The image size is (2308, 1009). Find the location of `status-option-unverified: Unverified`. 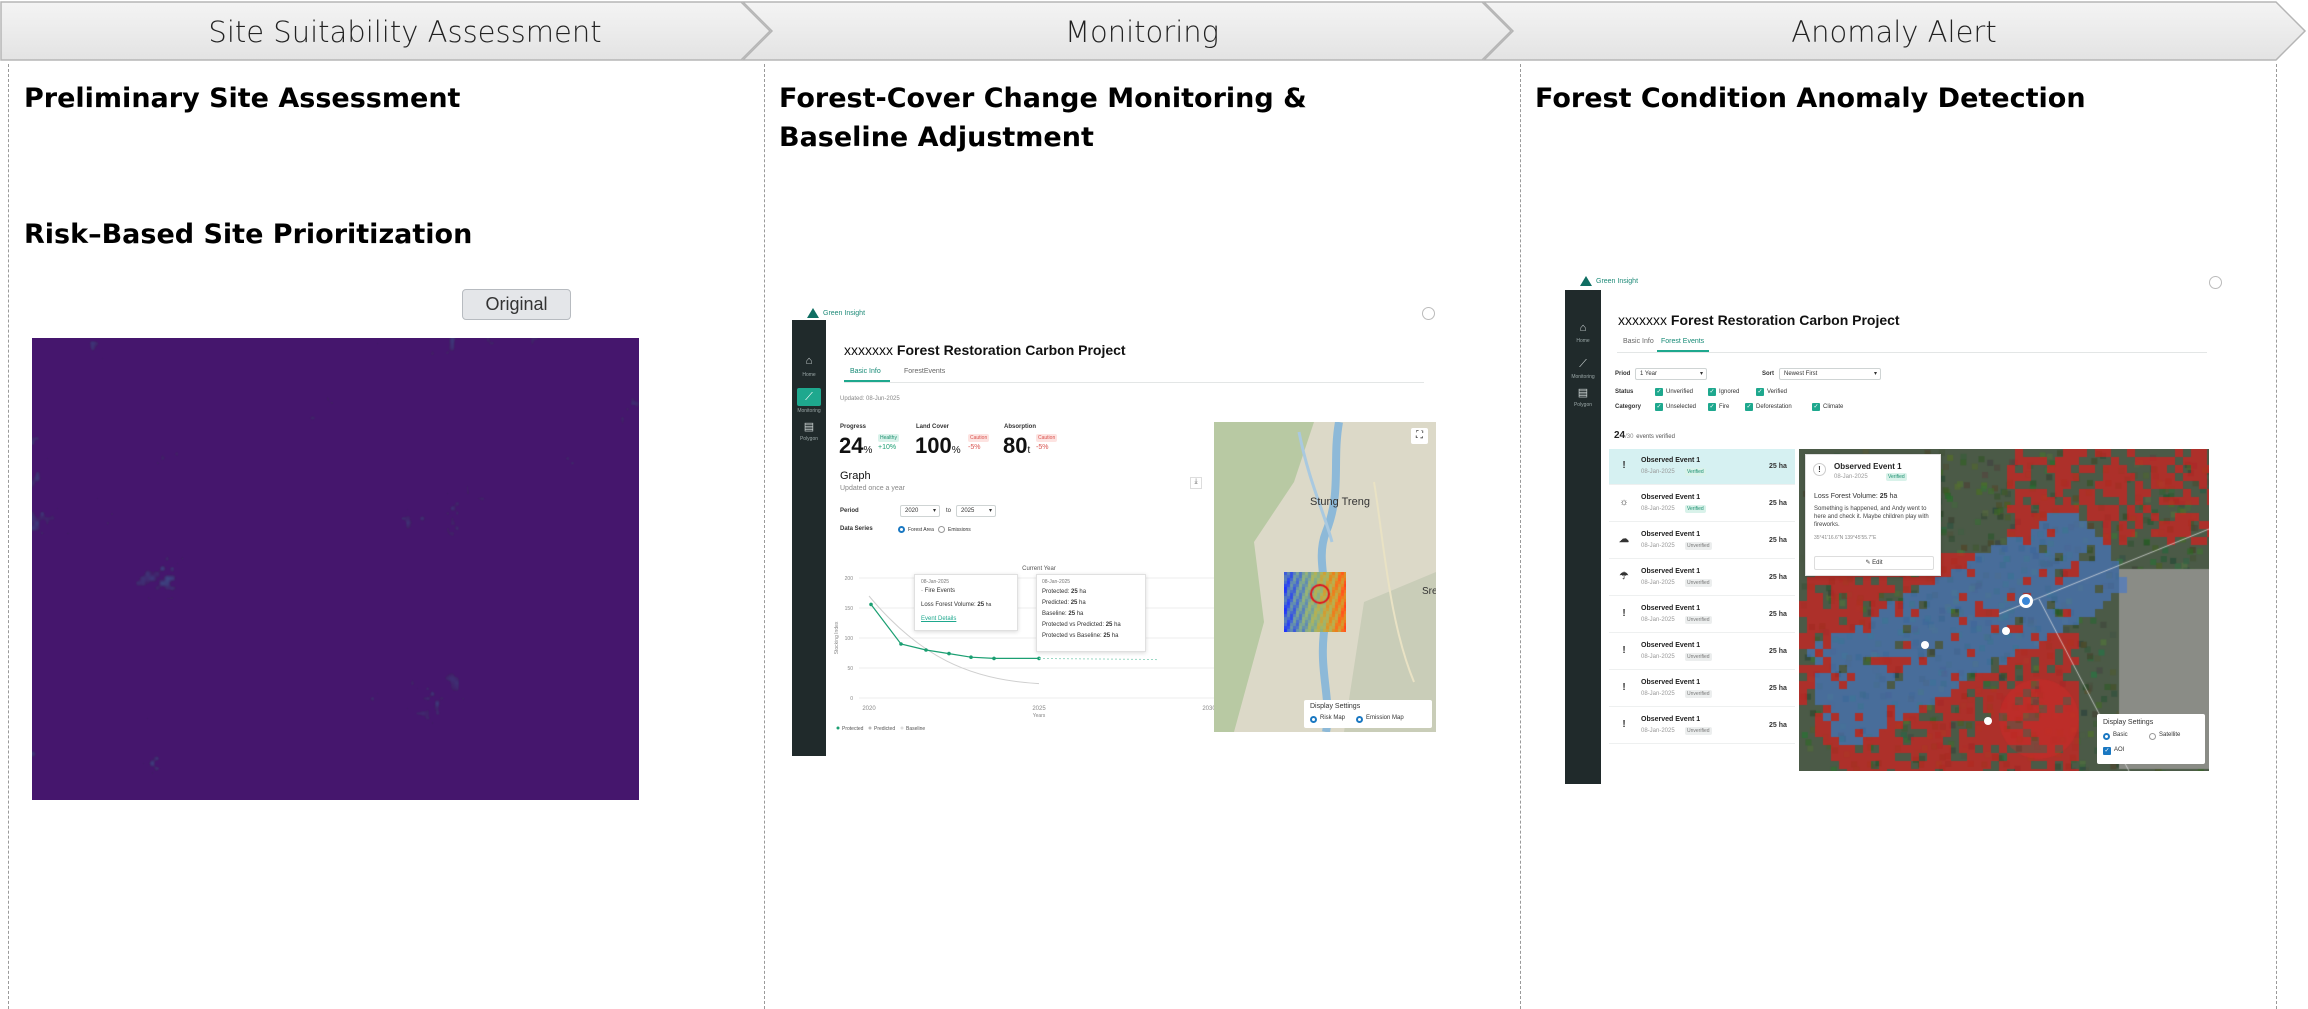

status-option-unverified: Unverified is located at coordinates (1679, 392).